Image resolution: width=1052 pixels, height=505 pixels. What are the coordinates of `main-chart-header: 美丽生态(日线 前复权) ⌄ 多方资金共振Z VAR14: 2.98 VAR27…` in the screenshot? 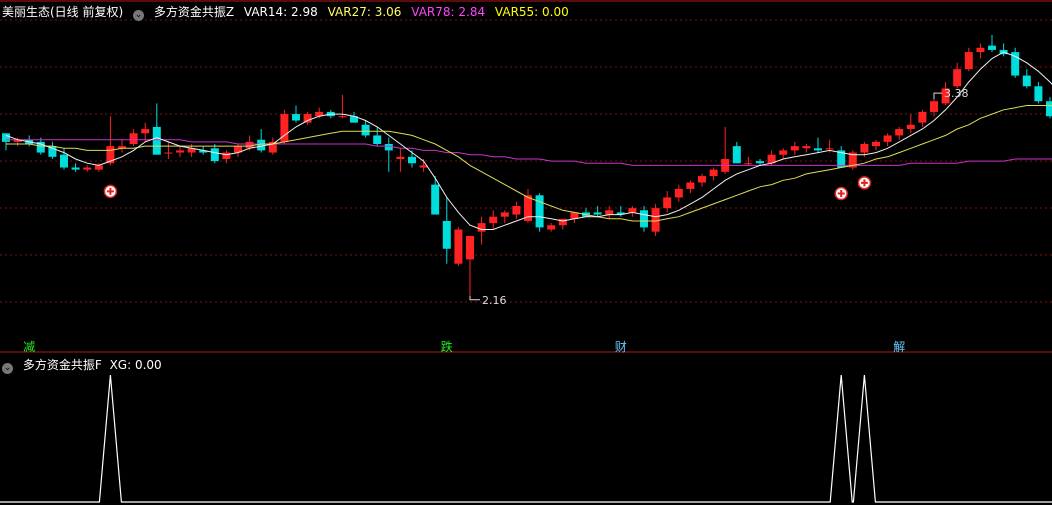 It's located at (288, 12).